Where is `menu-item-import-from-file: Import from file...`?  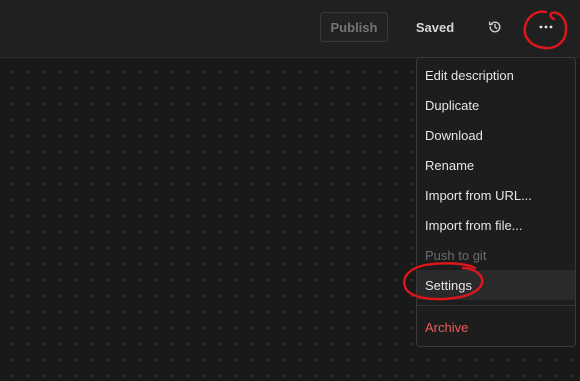 menu-item-import-from-file: Import from file... is located at coordinates (496, 225).